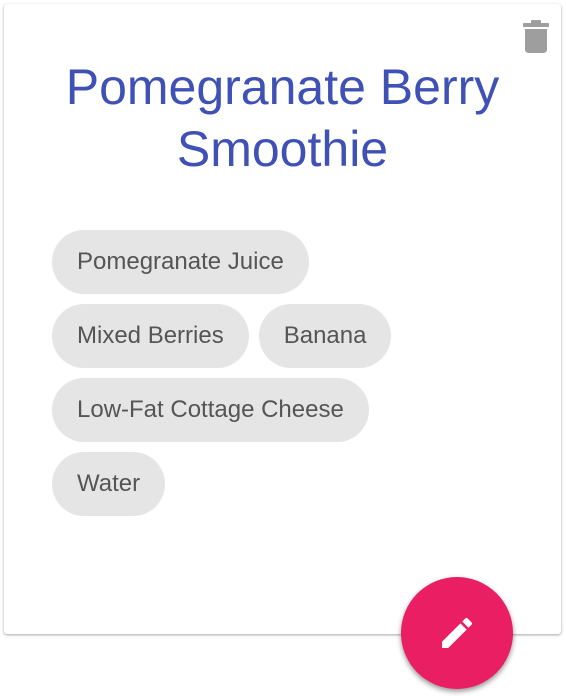 The image size is (566, 696). I want to click on pencil-icon, so click(457, 632).